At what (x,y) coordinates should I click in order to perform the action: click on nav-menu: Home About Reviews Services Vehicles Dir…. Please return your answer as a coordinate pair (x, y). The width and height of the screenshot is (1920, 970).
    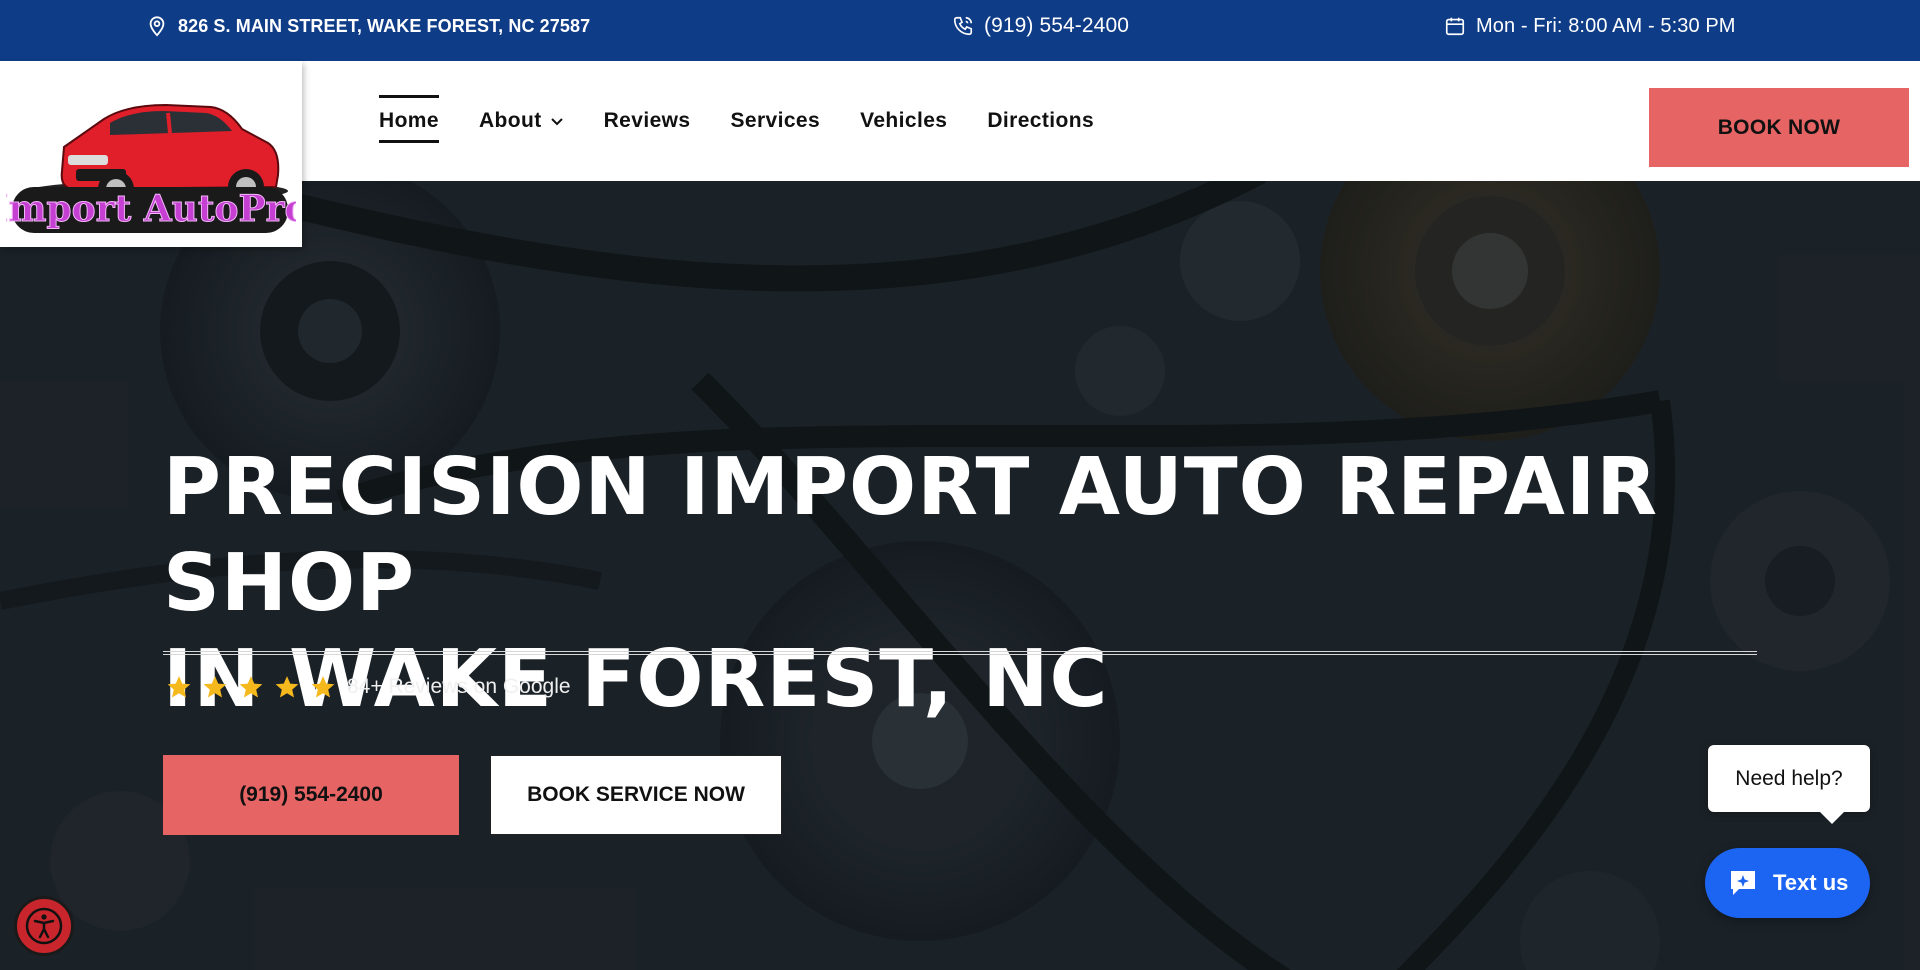
    Looking at the image, I should click on (756, 121).